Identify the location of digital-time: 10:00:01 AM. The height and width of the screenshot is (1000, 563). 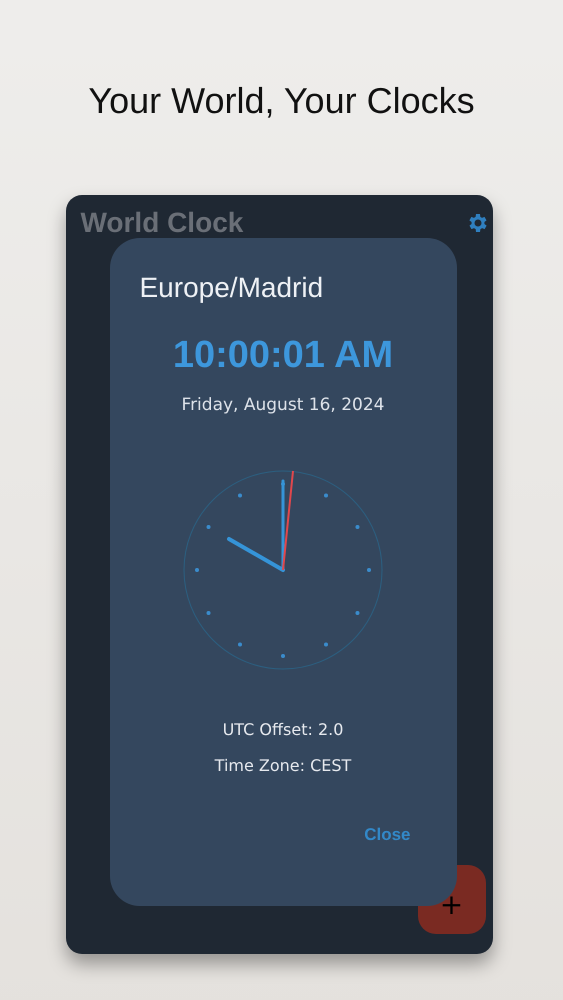
(283, 355).